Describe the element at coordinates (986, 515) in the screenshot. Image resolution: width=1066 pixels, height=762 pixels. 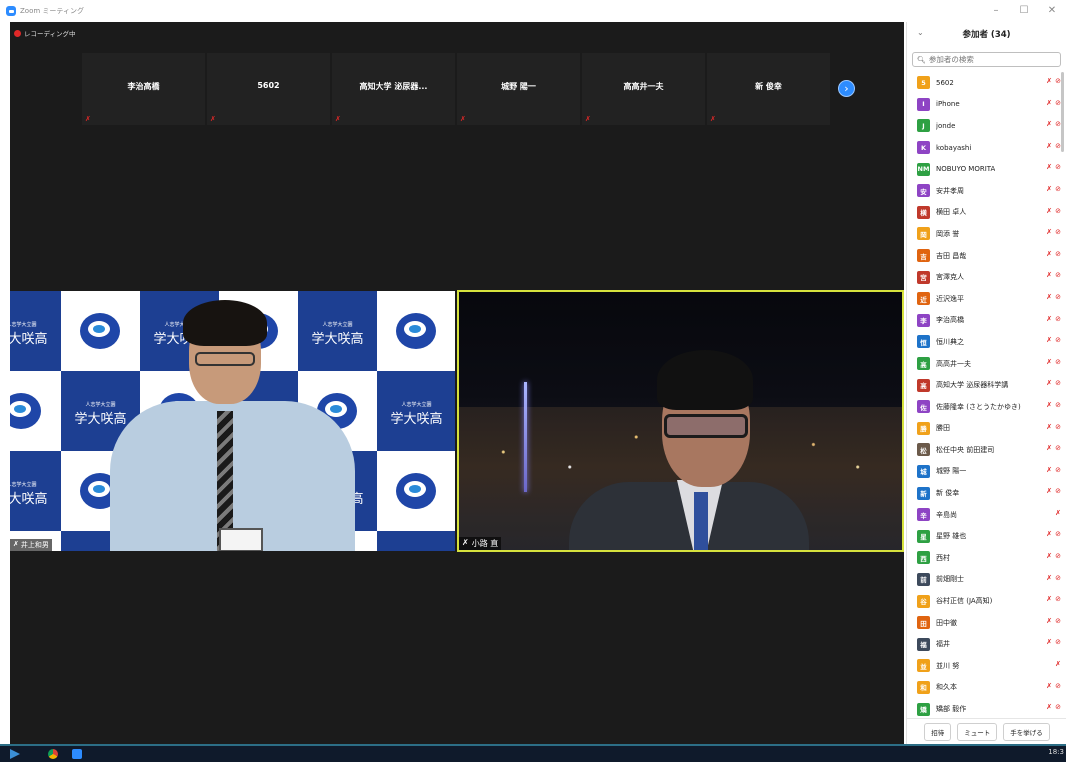
I see `participant-row: 辛辛島尚 ✗` at that location.